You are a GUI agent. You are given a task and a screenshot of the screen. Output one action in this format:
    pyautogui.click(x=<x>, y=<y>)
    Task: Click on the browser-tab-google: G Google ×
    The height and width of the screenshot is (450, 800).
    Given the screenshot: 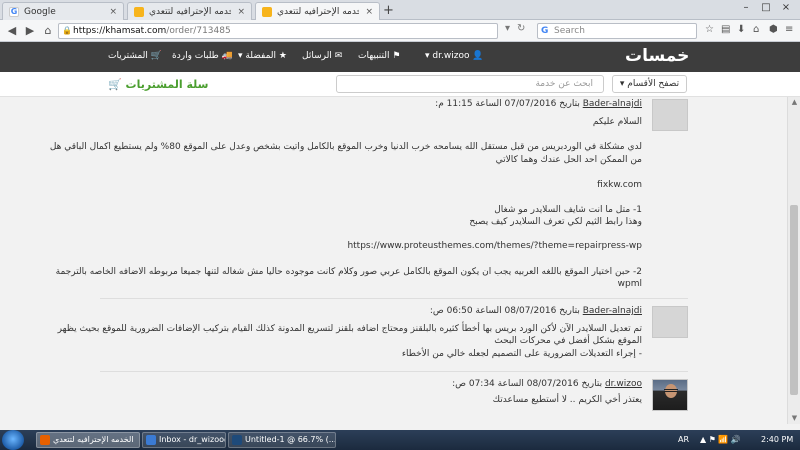 What is the action you would take?
    pyautogui.click(x=63, y=11)
    